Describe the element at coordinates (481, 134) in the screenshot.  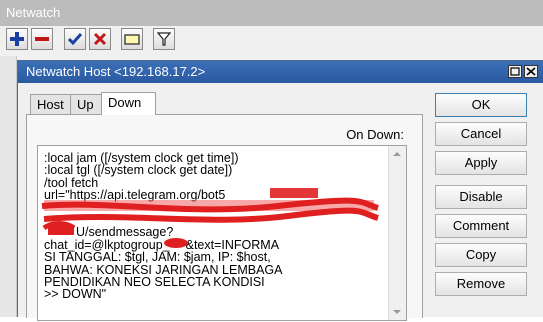
I see `cancel-button: Cancel` at that location.